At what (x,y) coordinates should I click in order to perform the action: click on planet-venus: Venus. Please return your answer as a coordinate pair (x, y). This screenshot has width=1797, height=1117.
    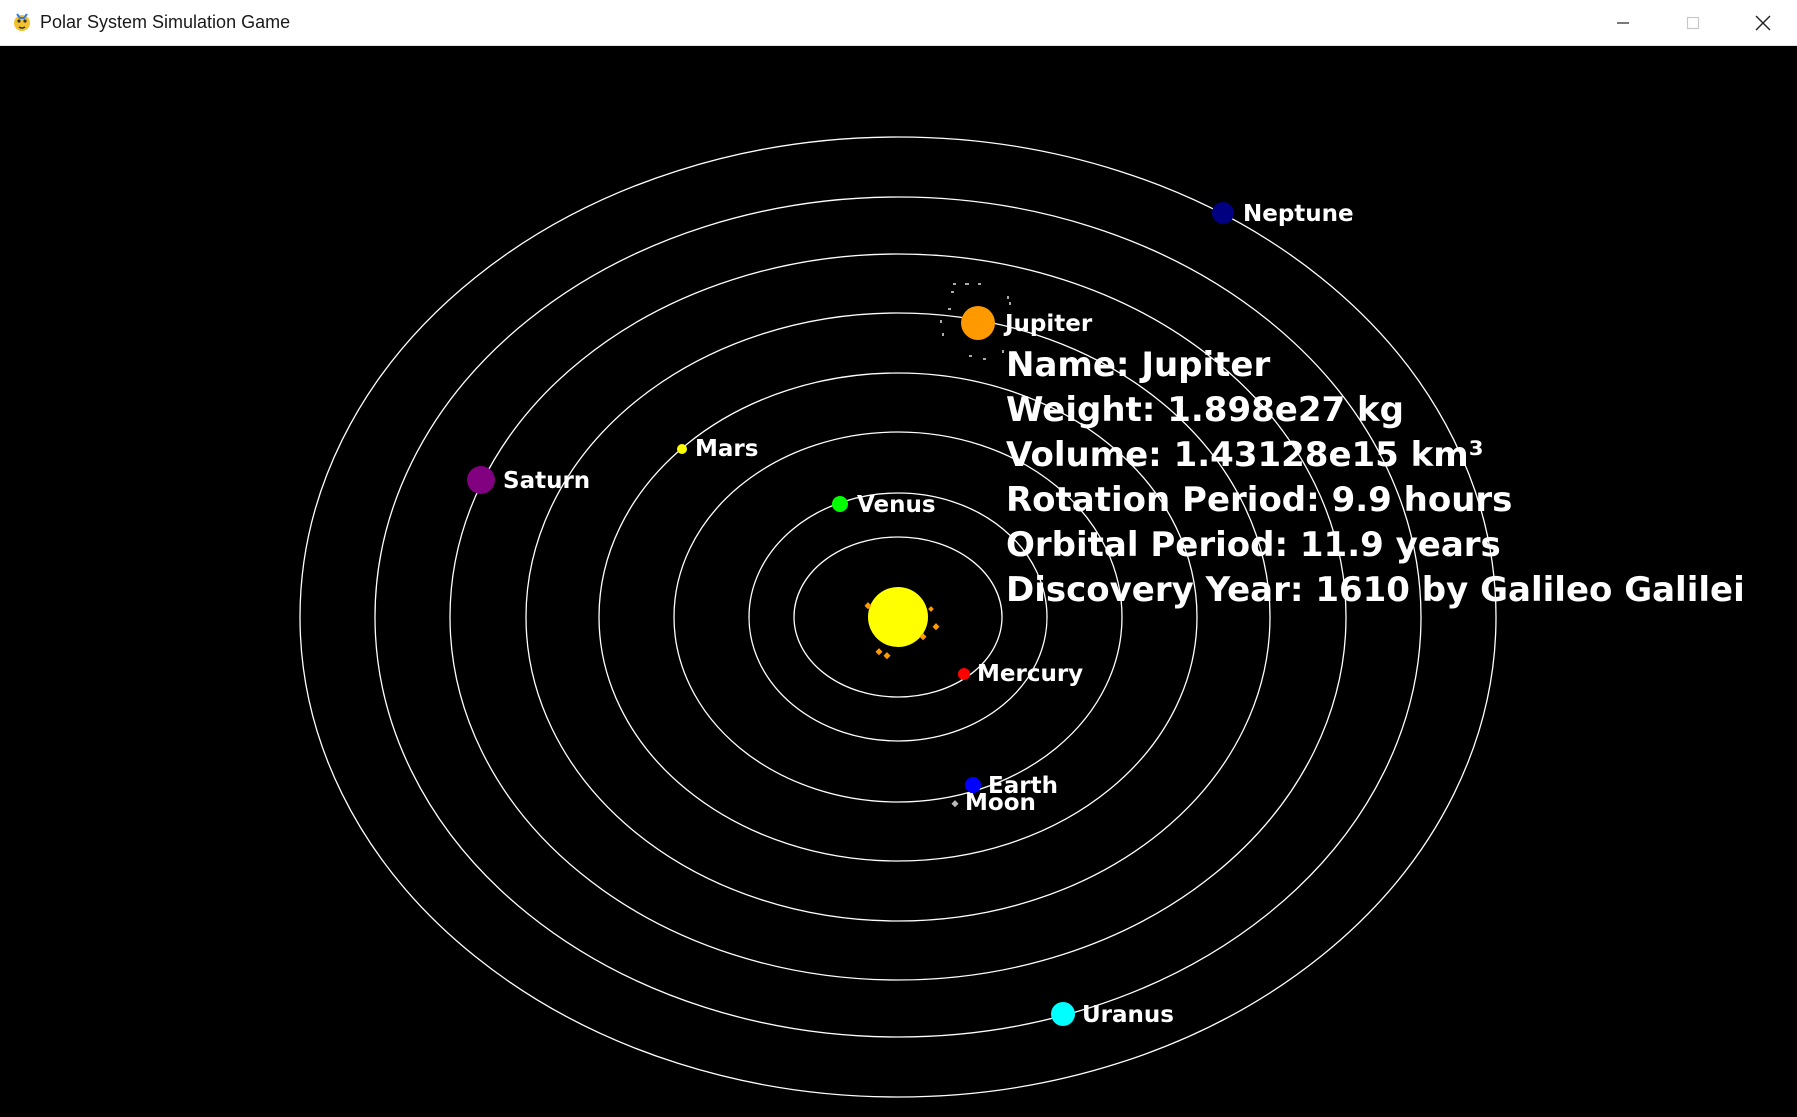
    Looking at the image, I should click on (884, 505).